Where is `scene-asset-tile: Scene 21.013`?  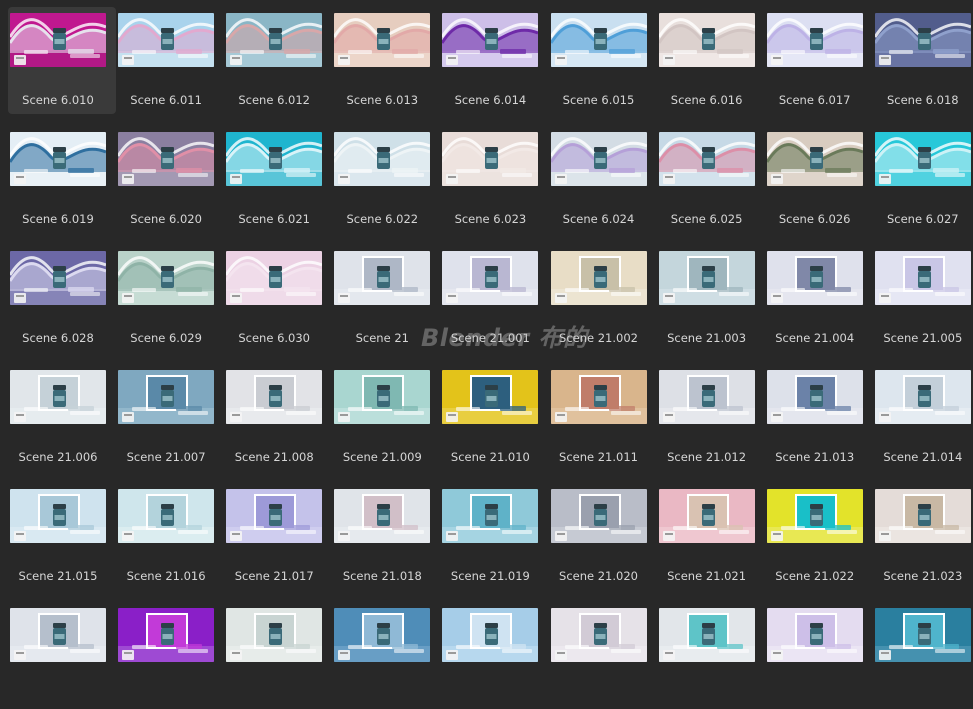 scene-asset-tile: Scene 21.013 is located at coordinates (819, 417).